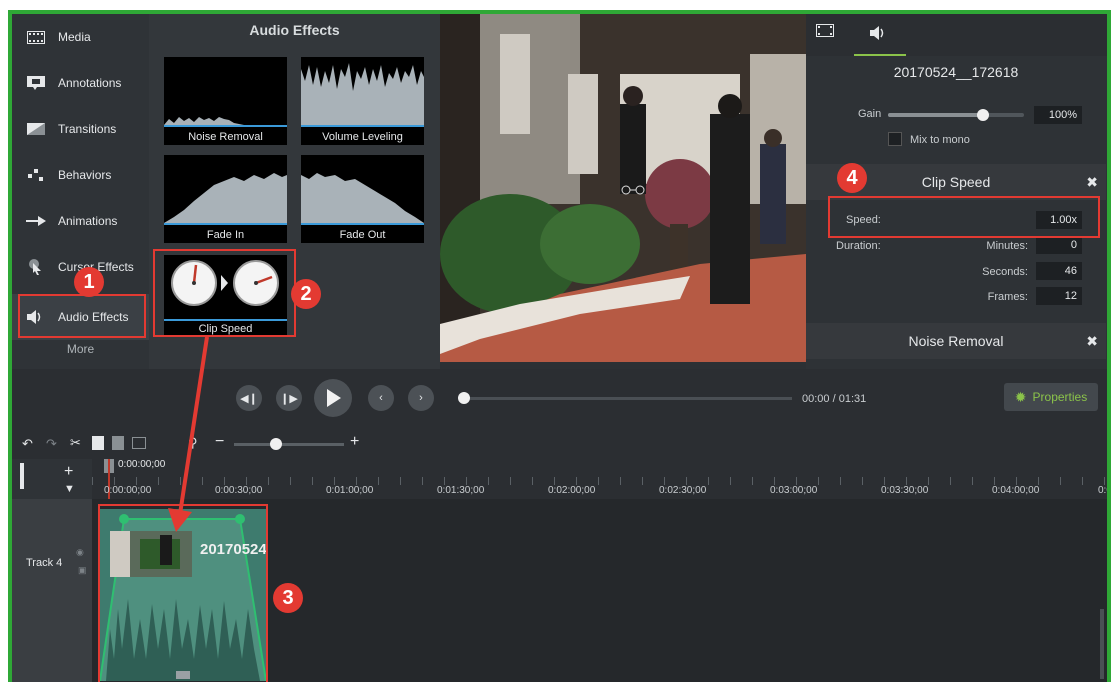 The height and width of the screenshot is (682, 1111). Describe the element at coordinates (80, 83) in the screenshot. I see `sidebar-item-annotations: Annotations` at that location.